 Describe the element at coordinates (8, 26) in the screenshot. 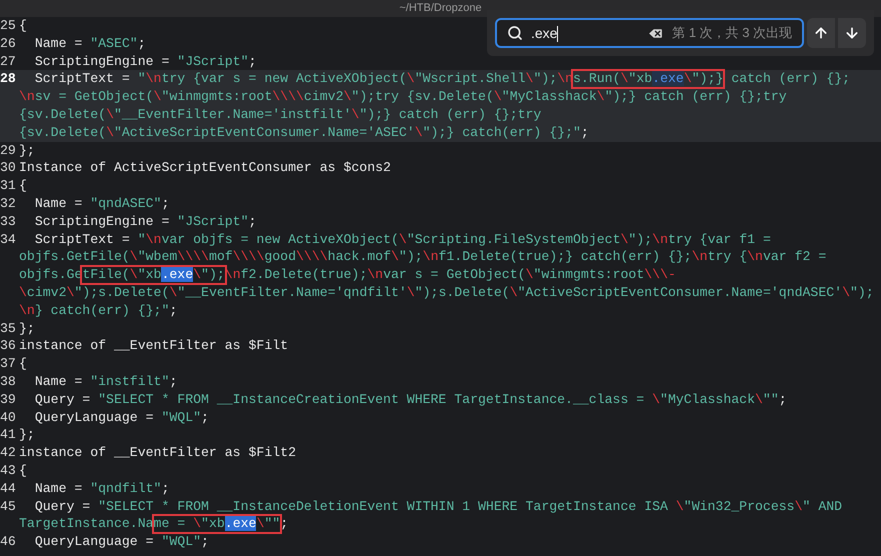

I see `line-number: 25` at that location.